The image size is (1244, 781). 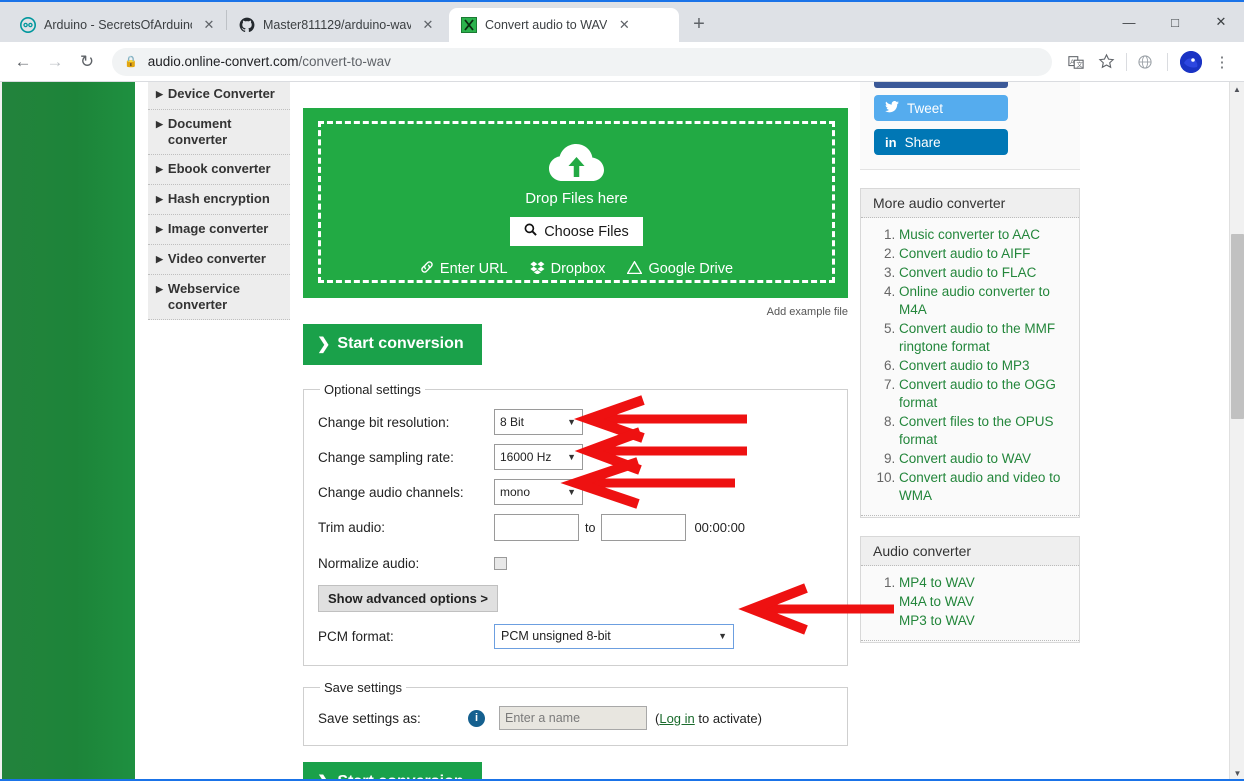 What do you see at coordinates (964, 253) in the screenshot?
I see `link: Convert audio to AIFF` at bounding box center [964, 253].